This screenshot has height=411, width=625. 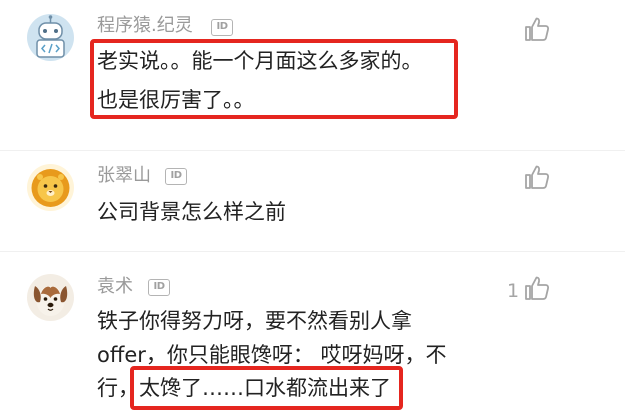 I want to click on robot-avatar-icon, so click(x=50, y=37).